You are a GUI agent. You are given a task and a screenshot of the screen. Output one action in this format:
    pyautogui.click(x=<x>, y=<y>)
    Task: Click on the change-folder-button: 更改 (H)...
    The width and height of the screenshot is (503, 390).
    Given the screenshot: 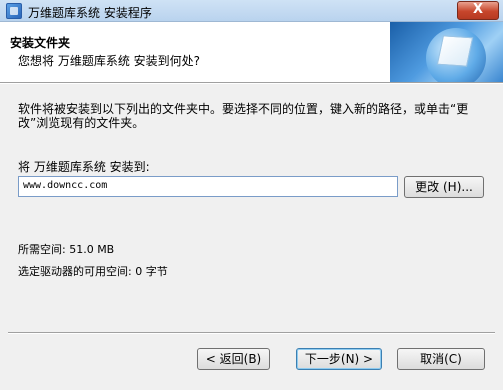 What is the action you would take?
    pyautogui.click(x=444, y=187)
    